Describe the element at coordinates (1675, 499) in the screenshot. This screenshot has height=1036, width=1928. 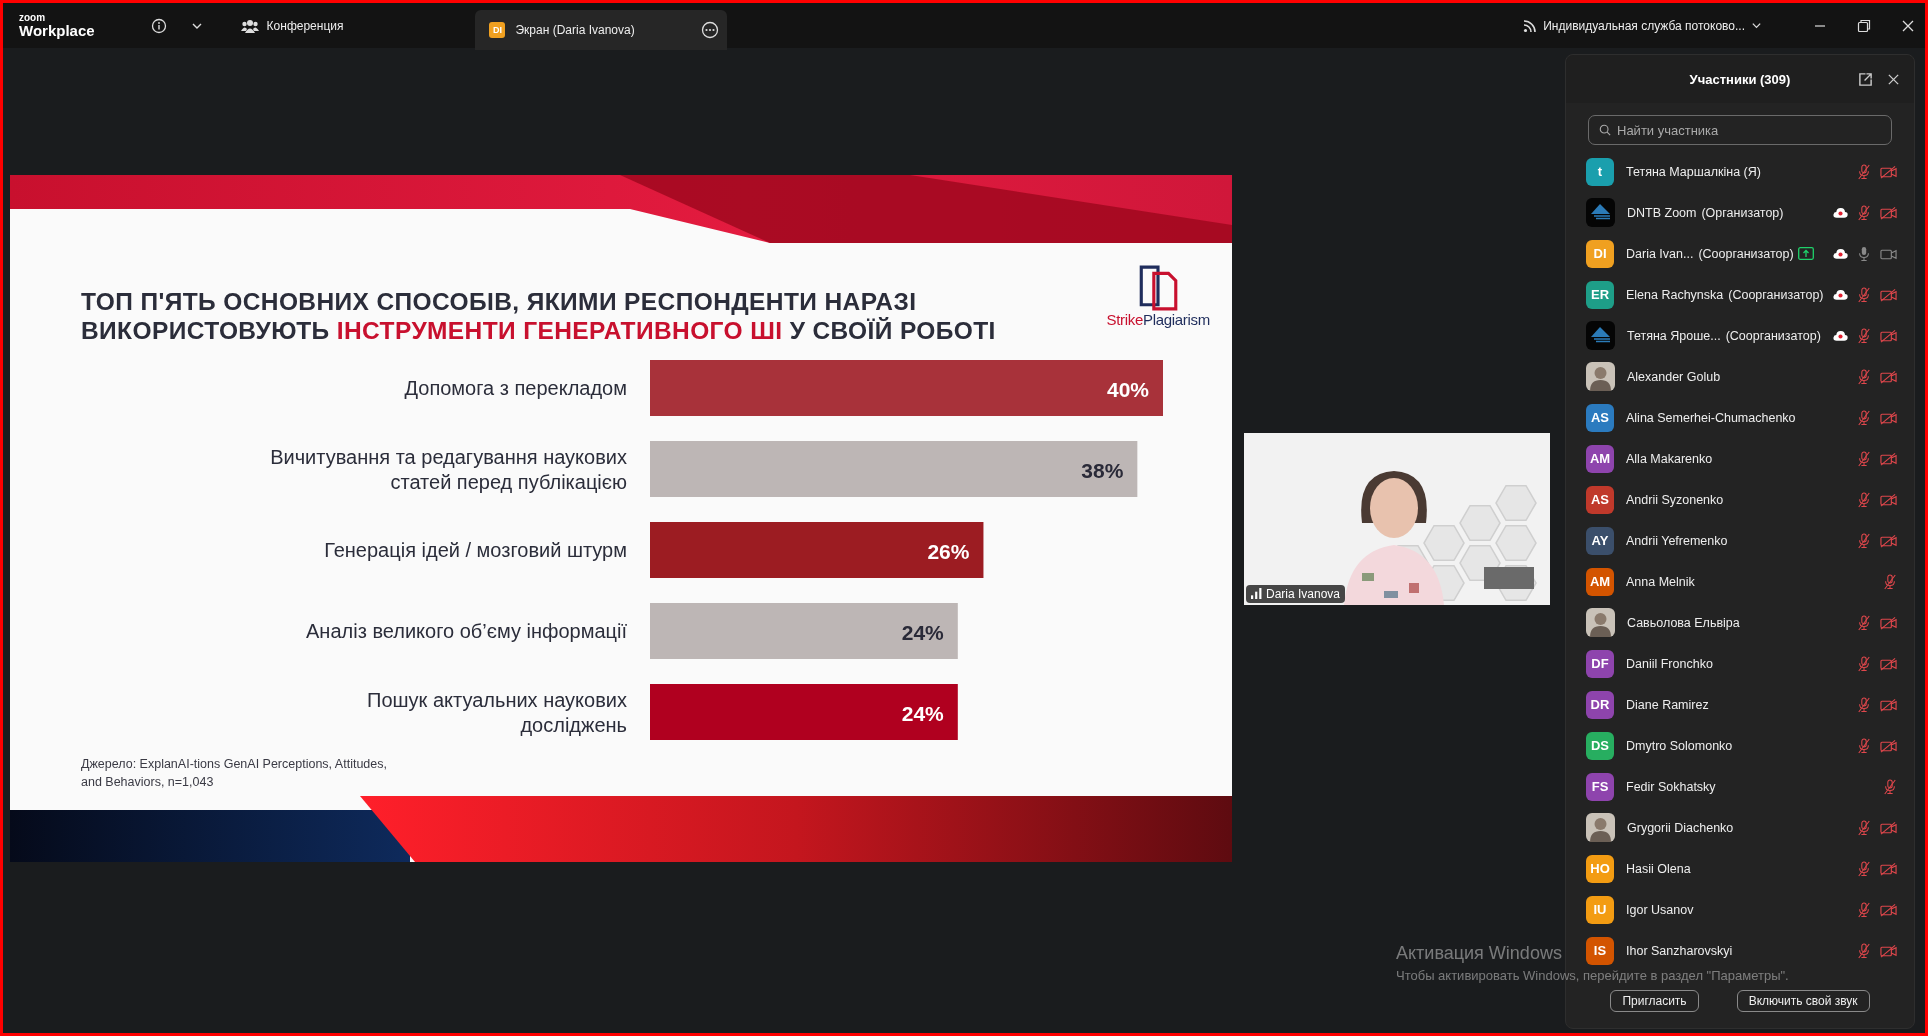
I see `participant-name: Andrii Syzonenko` at that location.